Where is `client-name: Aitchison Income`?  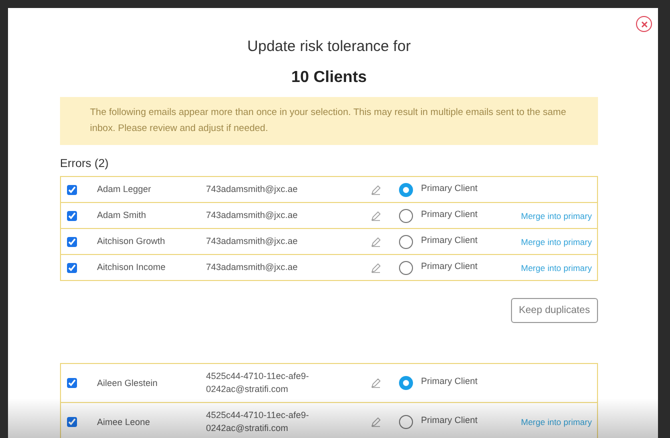
client-name: Aitchison Income is located at coordinates (132, 267).